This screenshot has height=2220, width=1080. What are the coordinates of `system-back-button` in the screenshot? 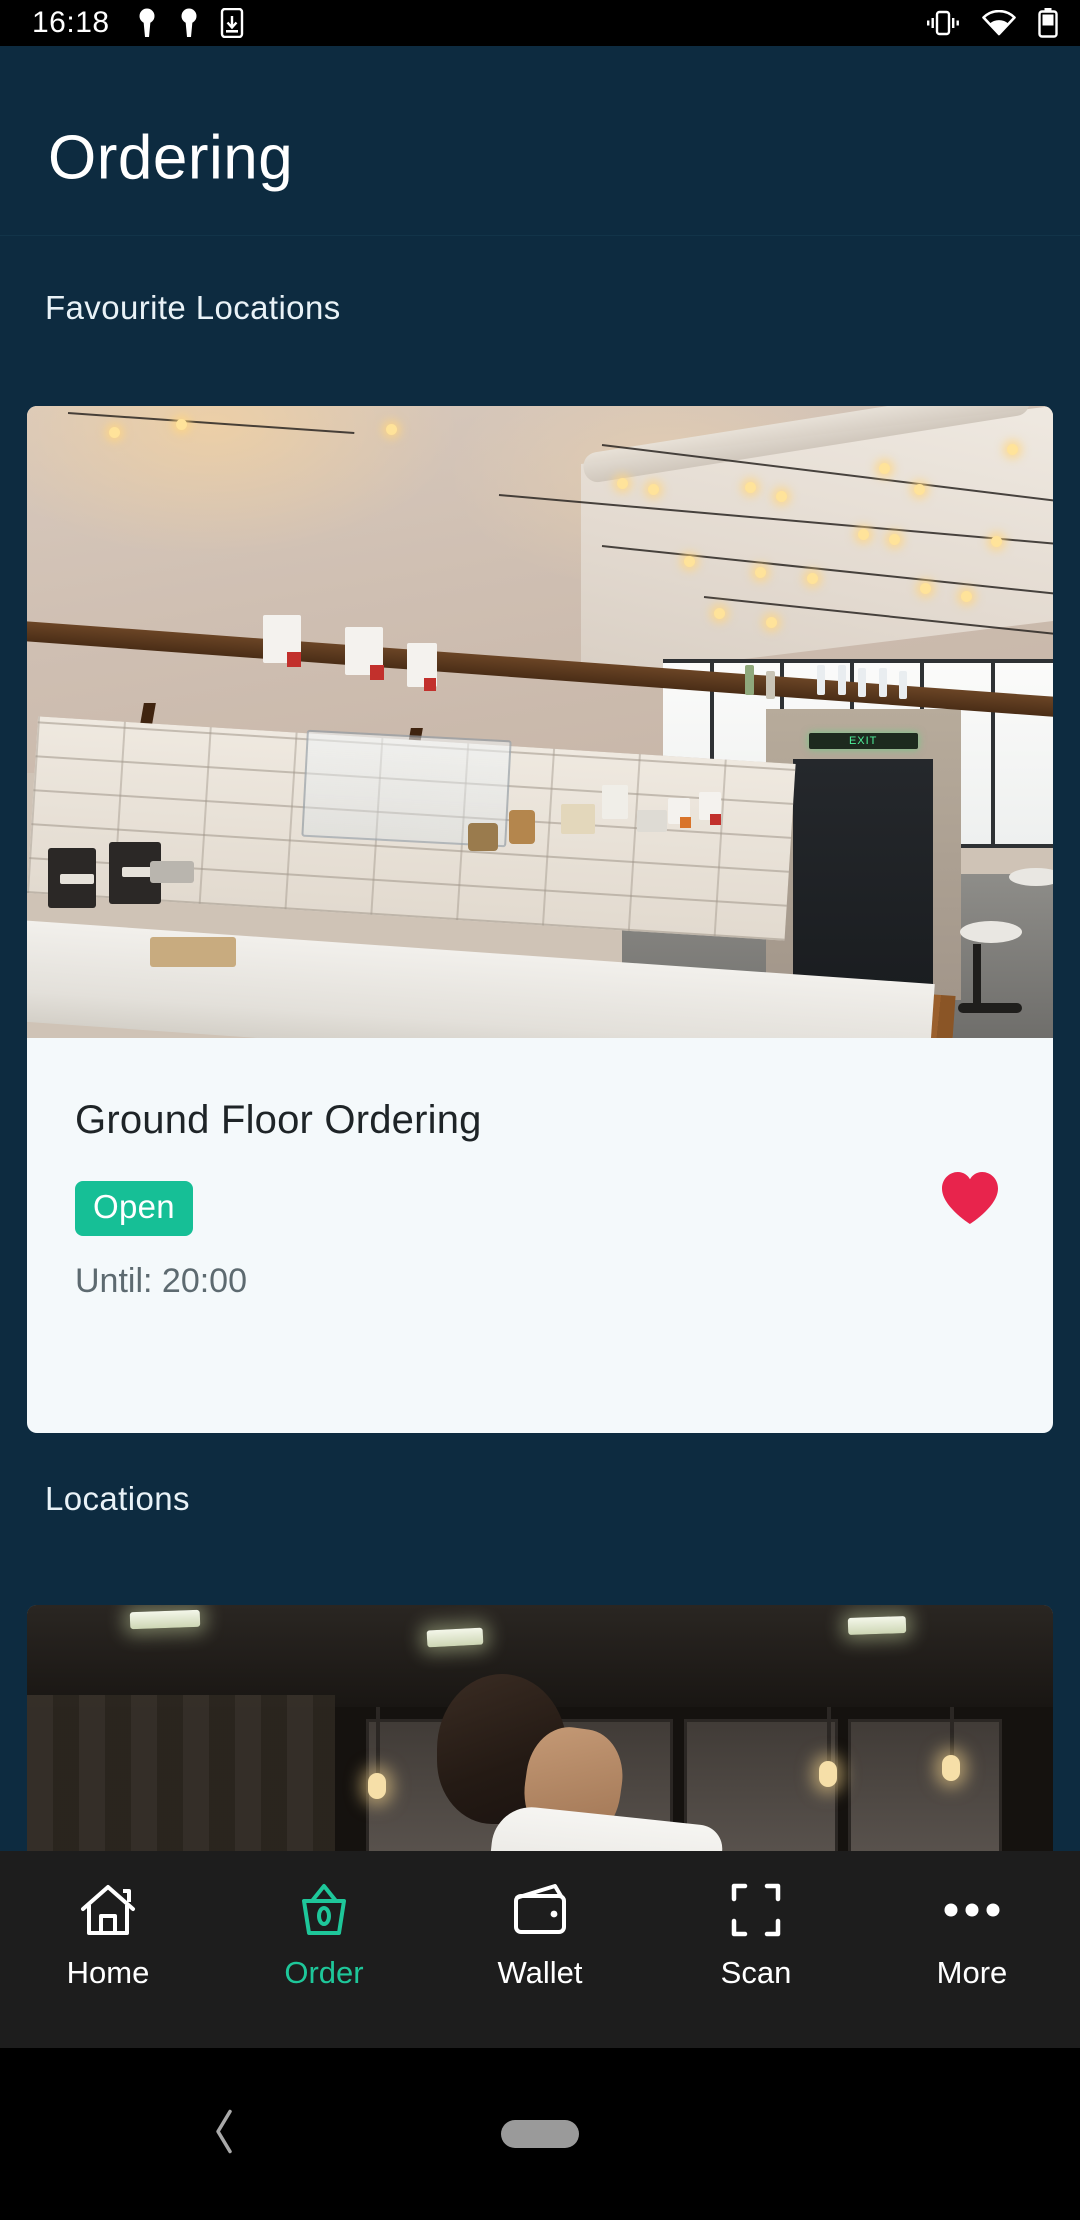 It's located at (225, 2134).